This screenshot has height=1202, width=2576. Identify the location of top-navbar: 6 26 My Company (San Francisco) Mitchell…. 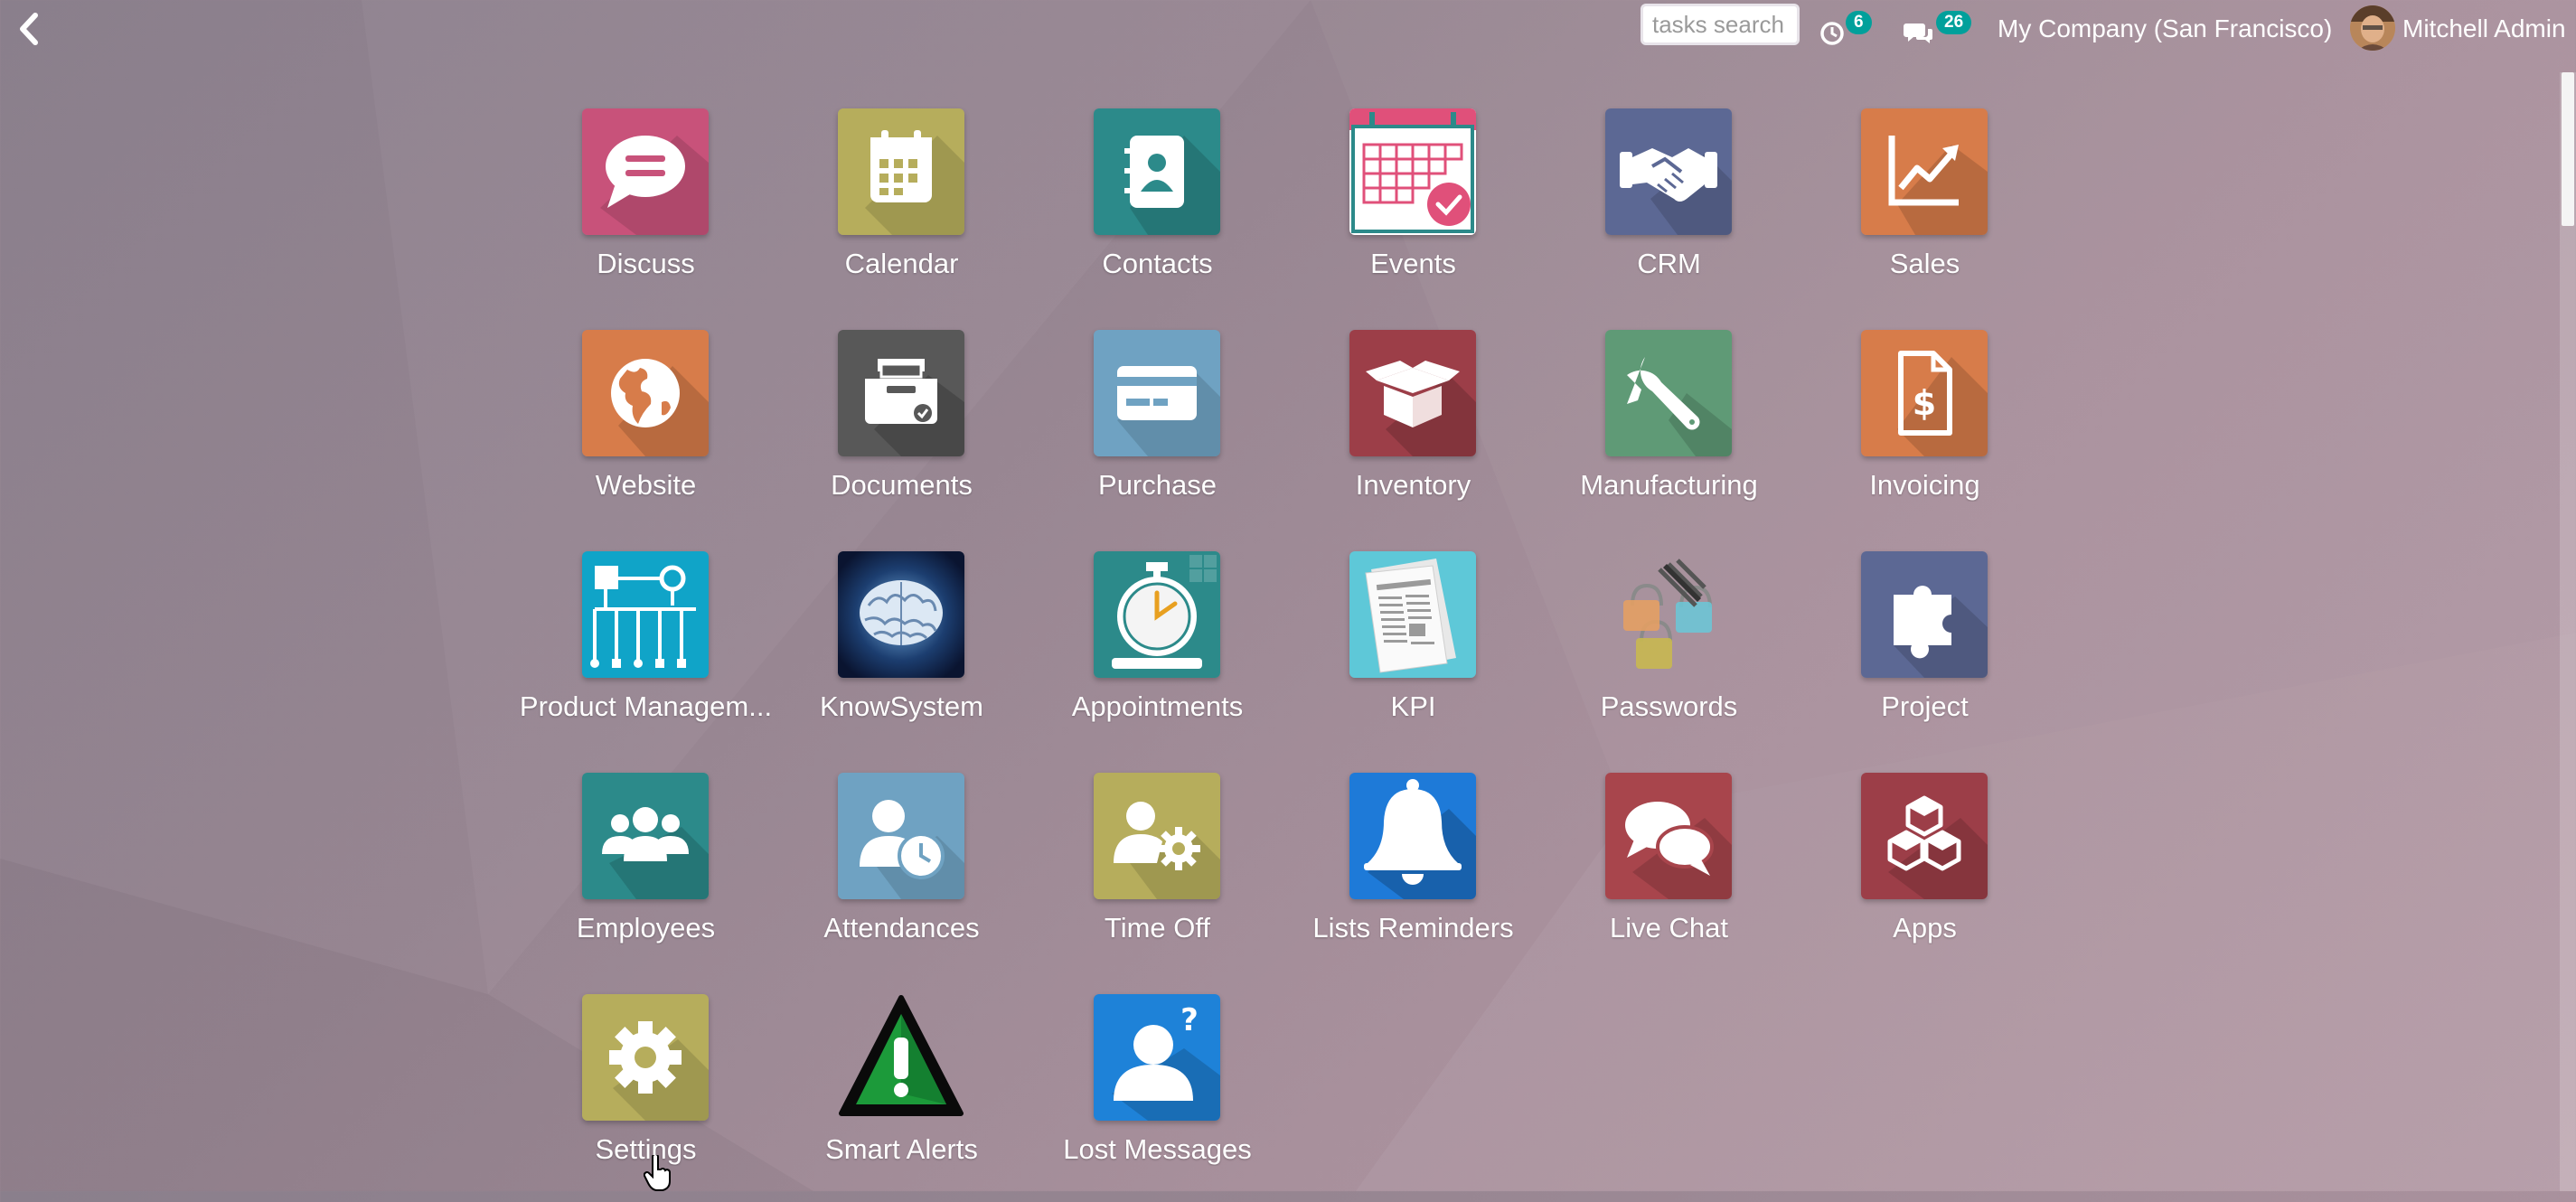
(1288, 29).